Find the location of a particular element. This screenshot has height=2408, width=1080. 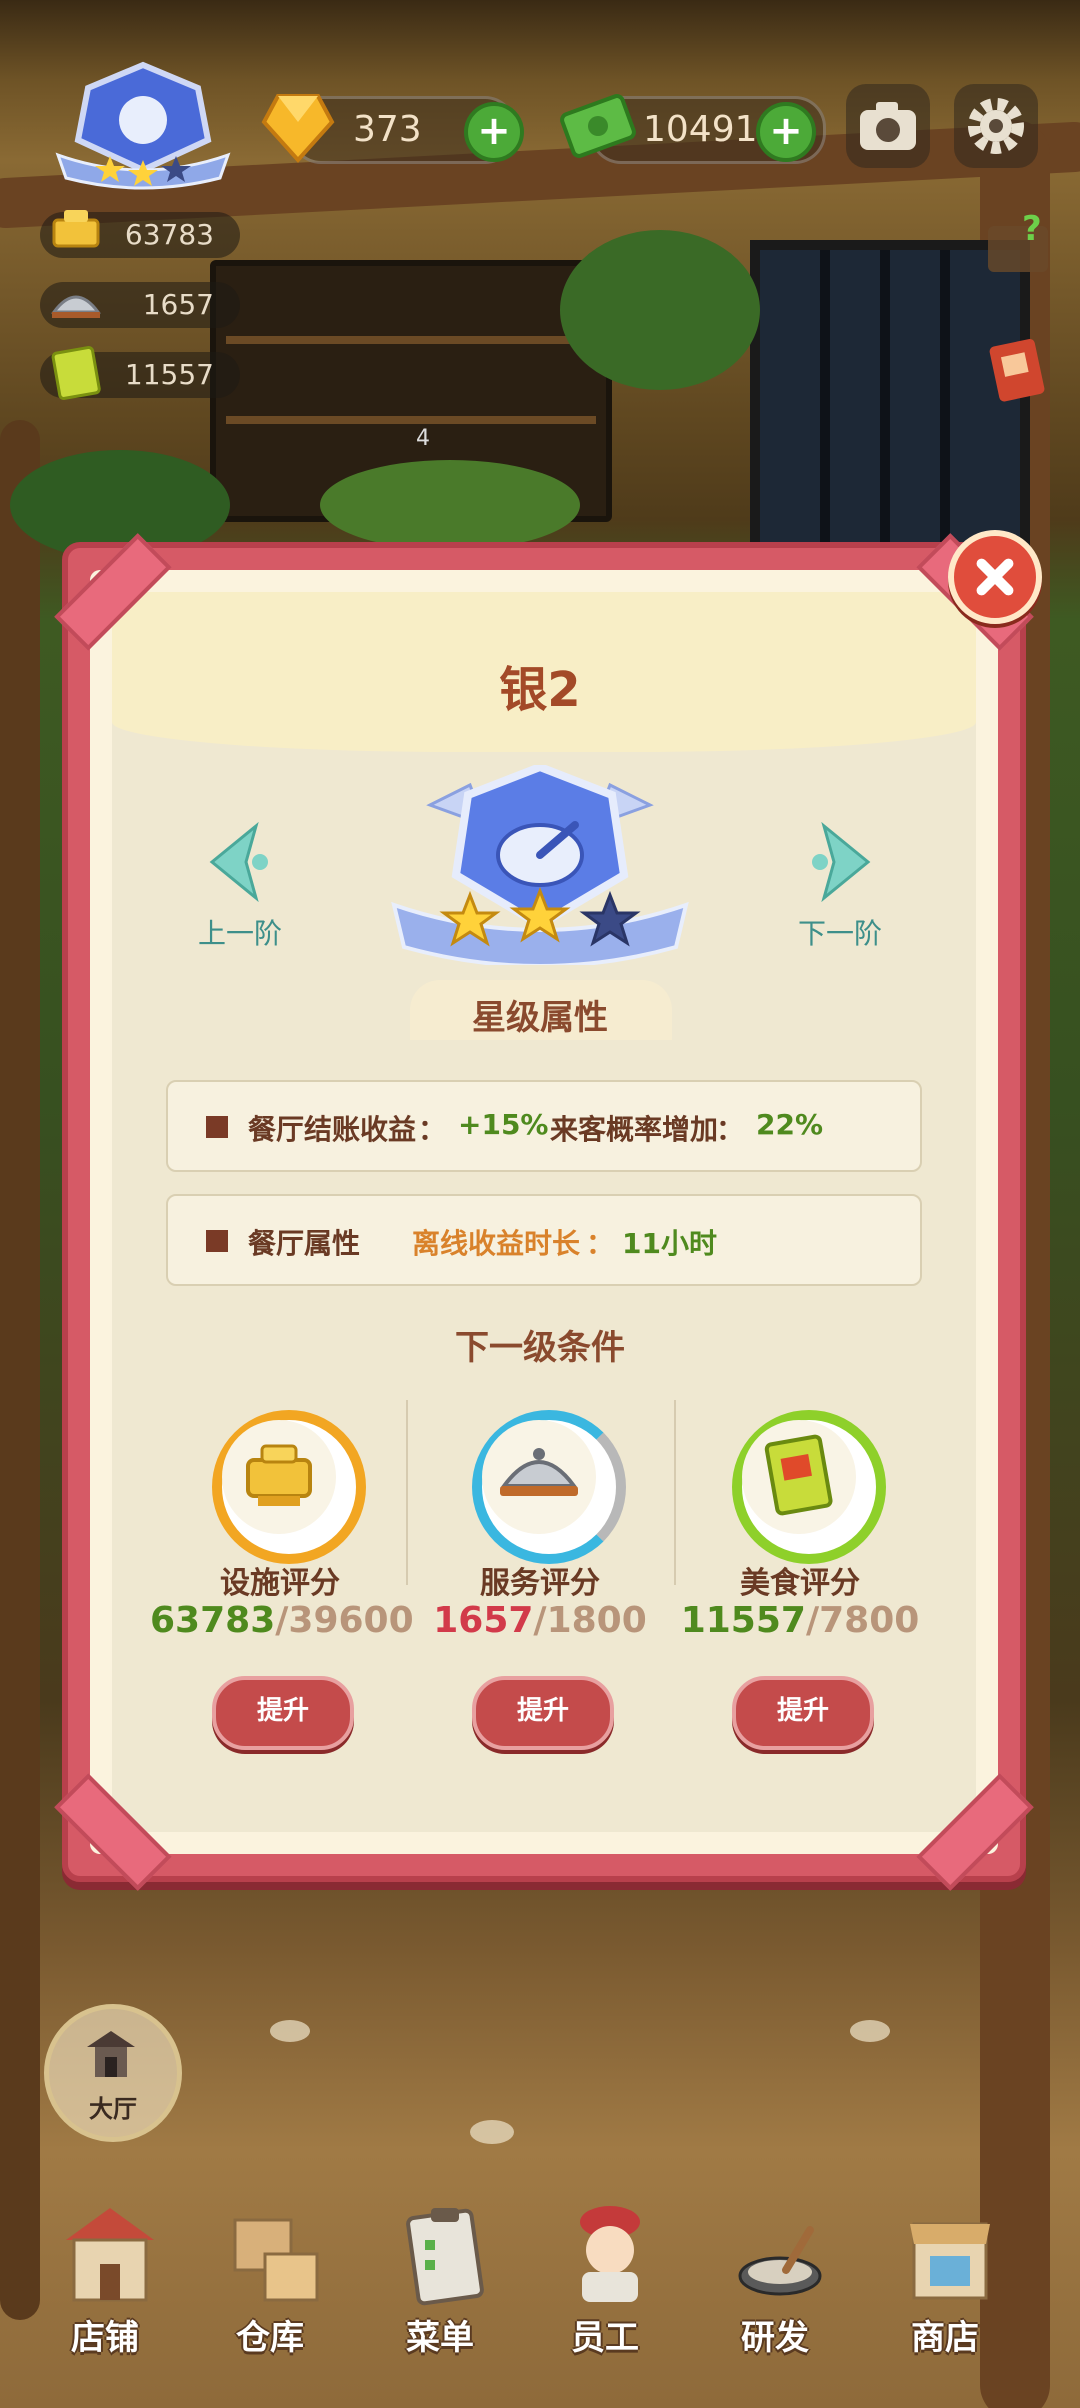

silver-rank-icon is located at coordinates (143, 125).